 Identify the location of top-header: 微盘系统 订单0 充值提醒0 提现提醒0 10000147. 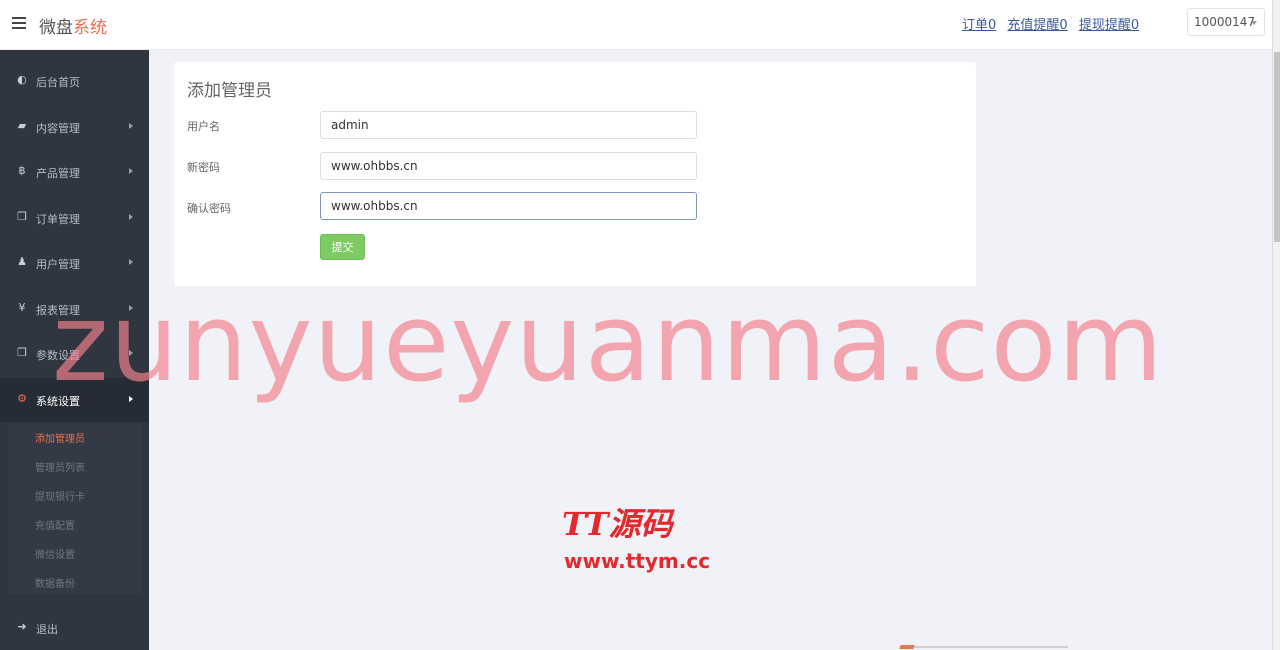
(636, 25).